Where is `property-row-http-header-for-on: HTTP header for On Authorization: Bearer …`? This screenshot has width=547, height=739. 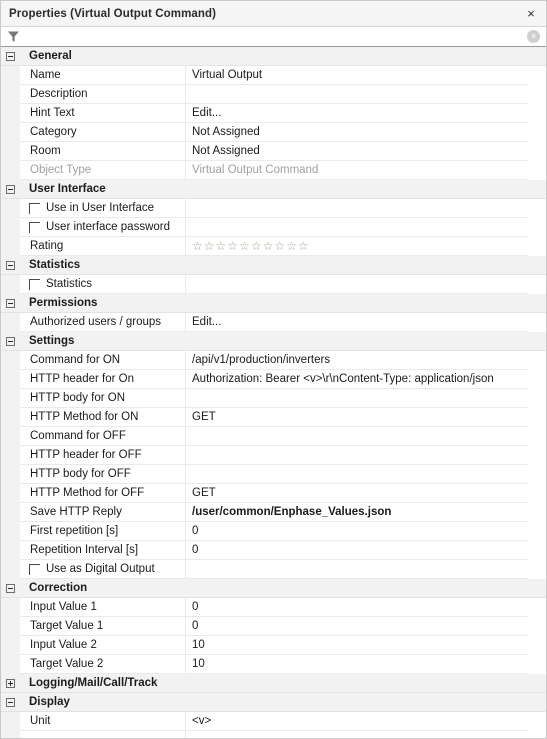 property-row-http-header-for-on: HTTP header for On Authorization: Bearer … is located at coordinates (273, 379).